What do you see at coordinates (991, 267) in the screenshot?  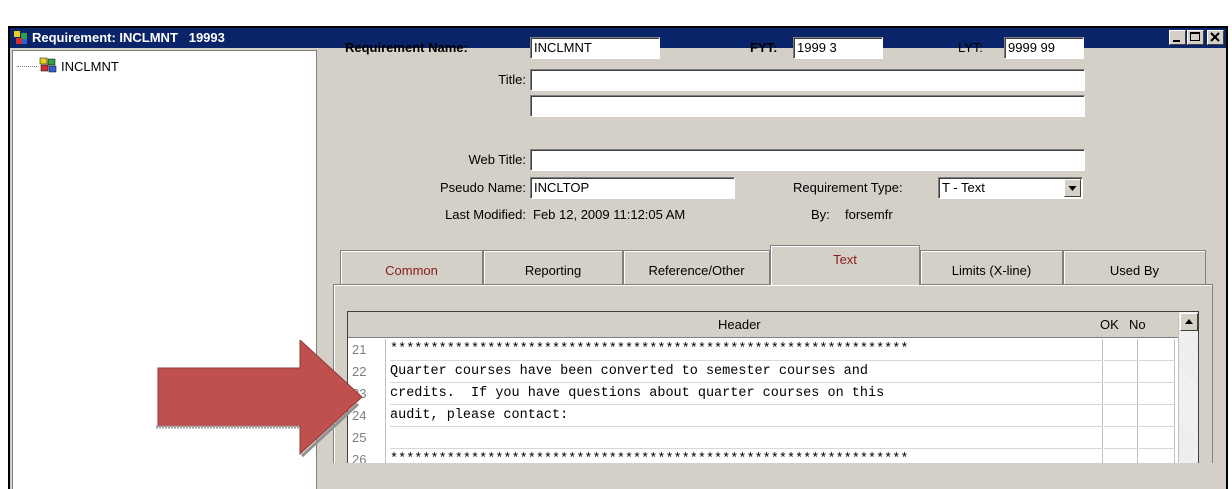 I see `tab-limits-x-line: Limits (X-line)` at bounding box center [991, 267].